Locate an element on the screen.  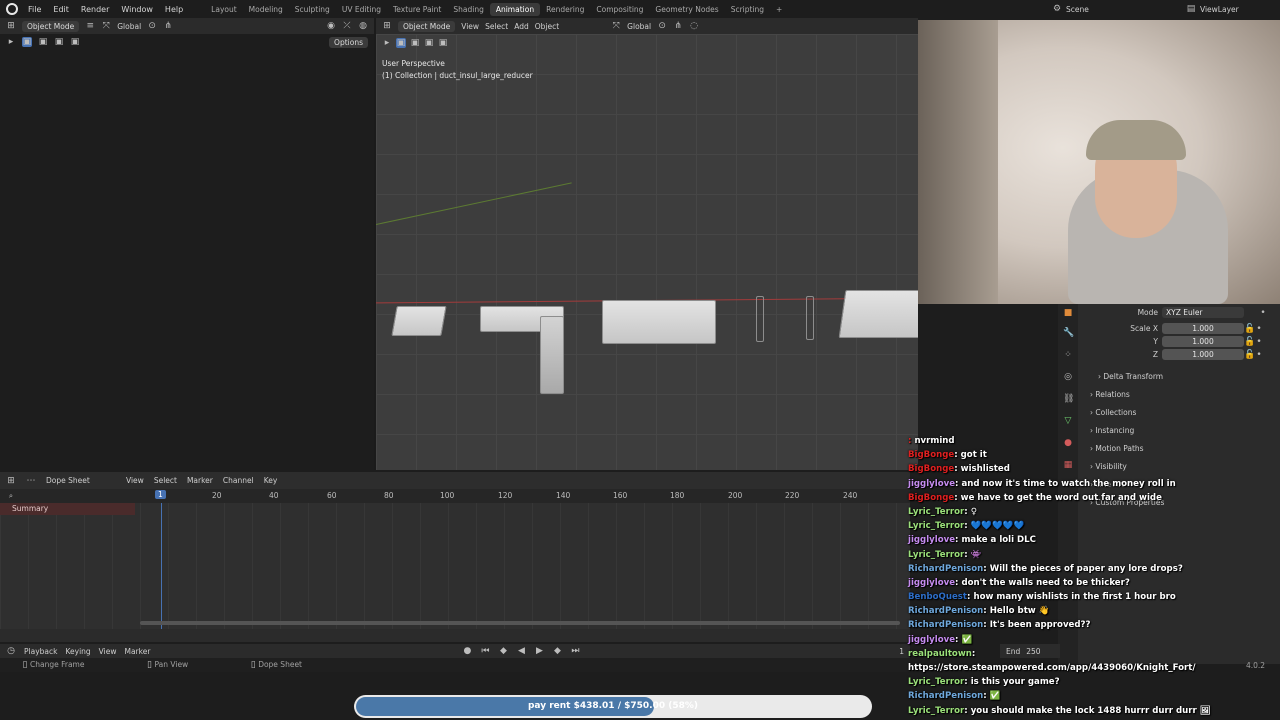
section-collections: › Collections is located at coordinates (1179, 413).